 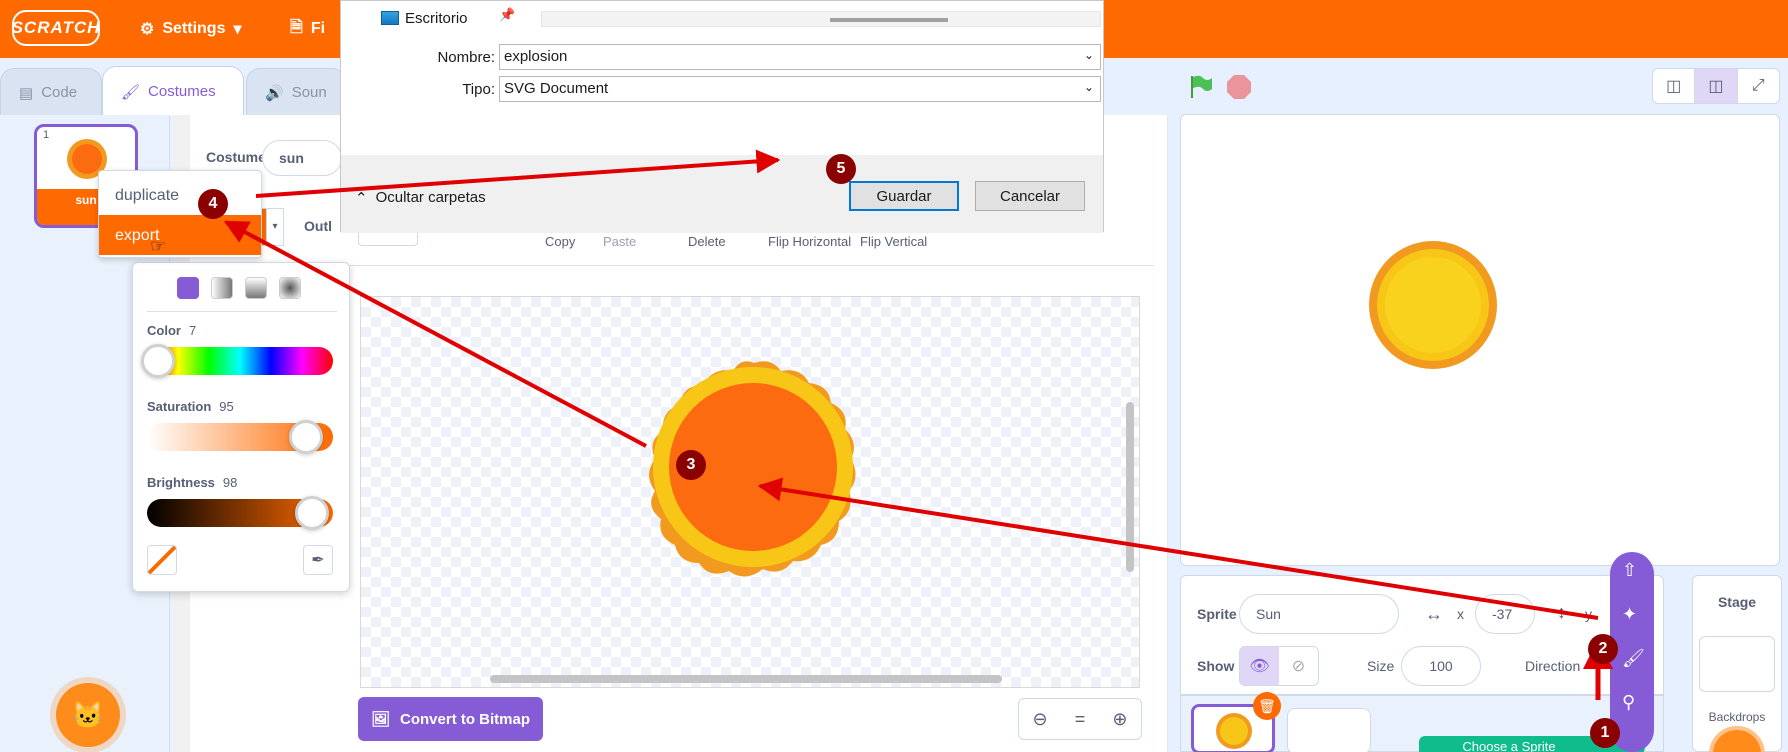 I want to click on location-label: Escritorio, so click(x=436, y=18).